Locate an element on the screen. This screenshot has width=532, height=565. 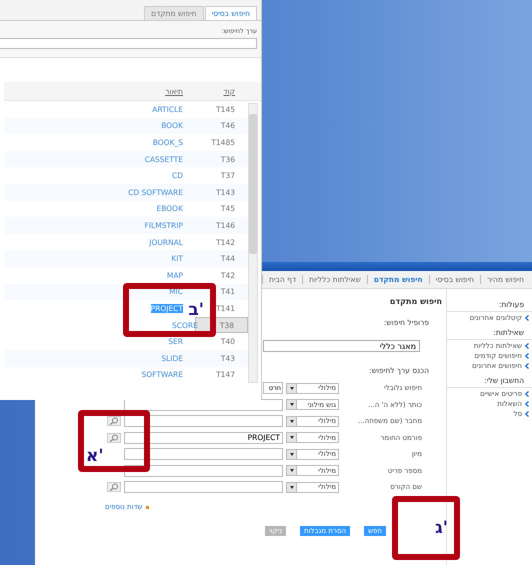
profile-field: מאגר כללי is located at coordinates (341, 346).